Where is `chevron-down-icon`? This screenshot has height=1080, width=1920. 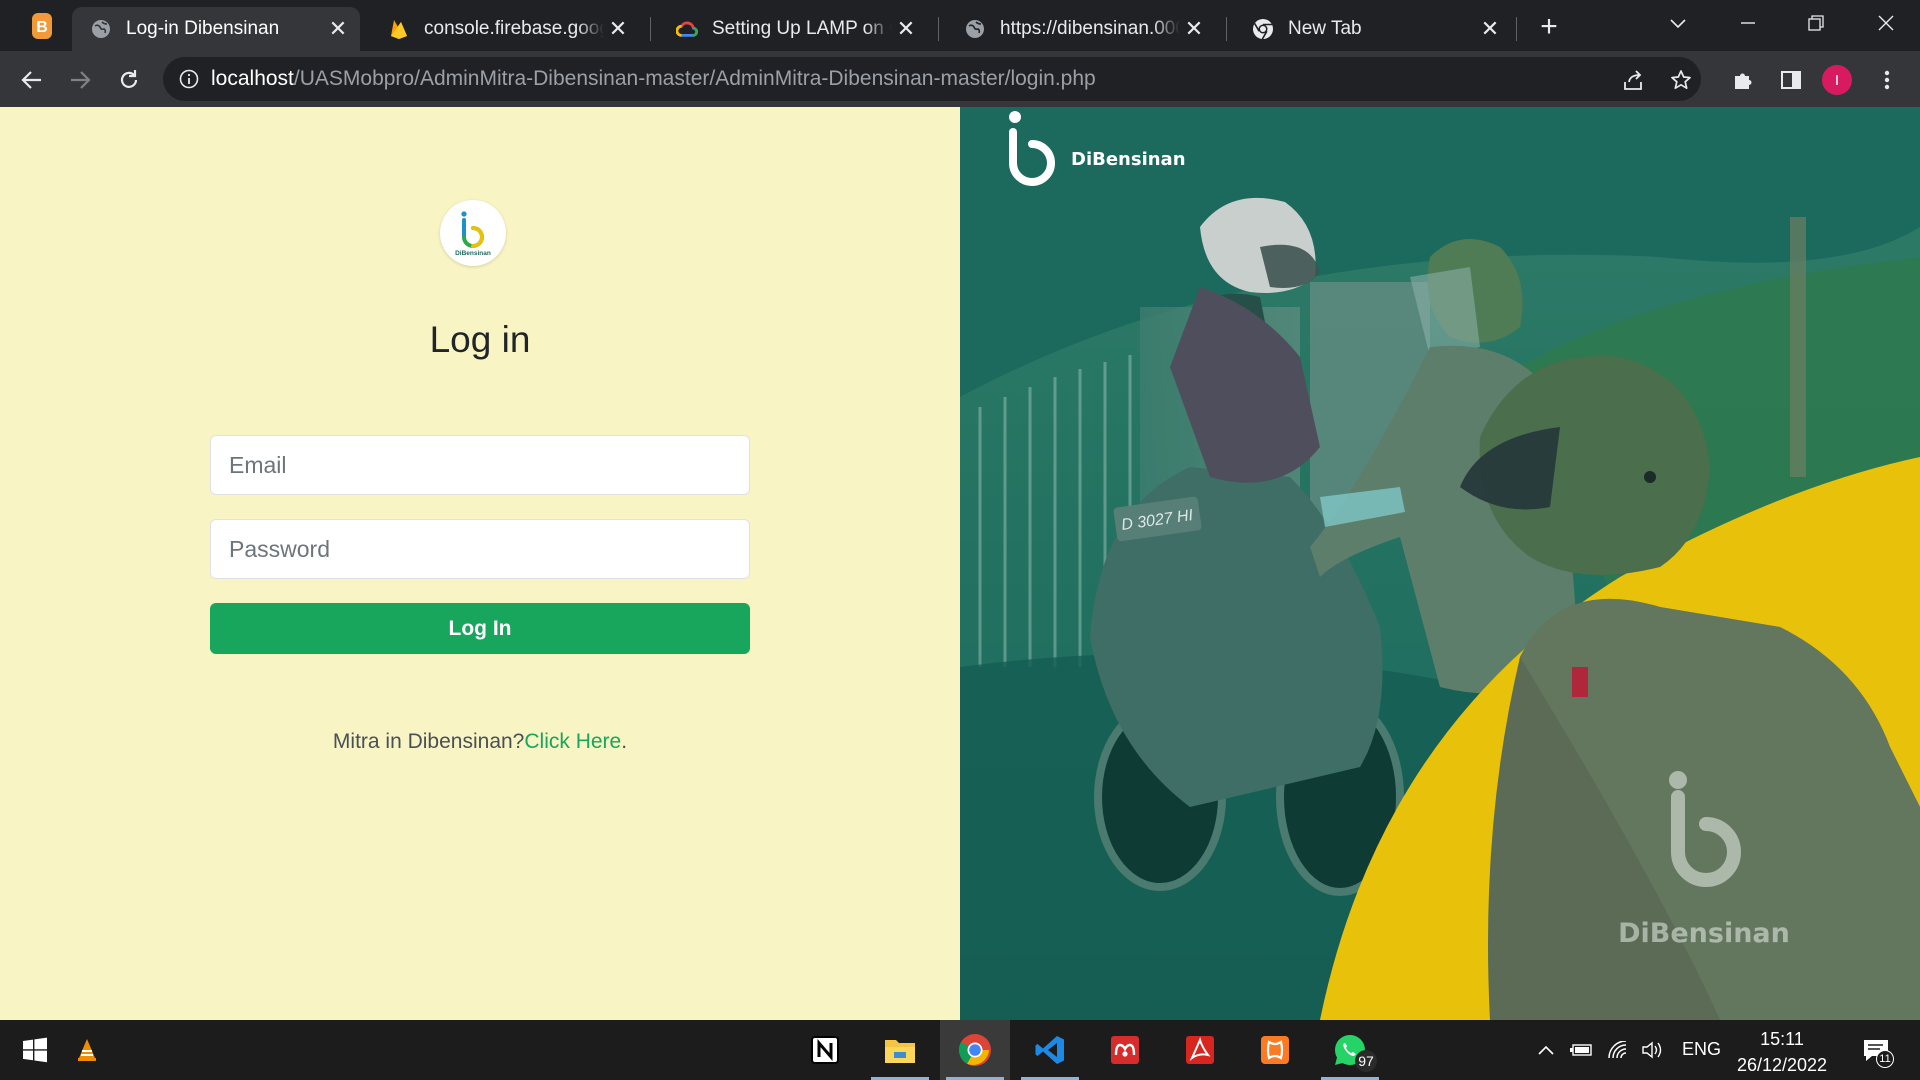
chevron-down-icon is located at coordinates (1678, 24).